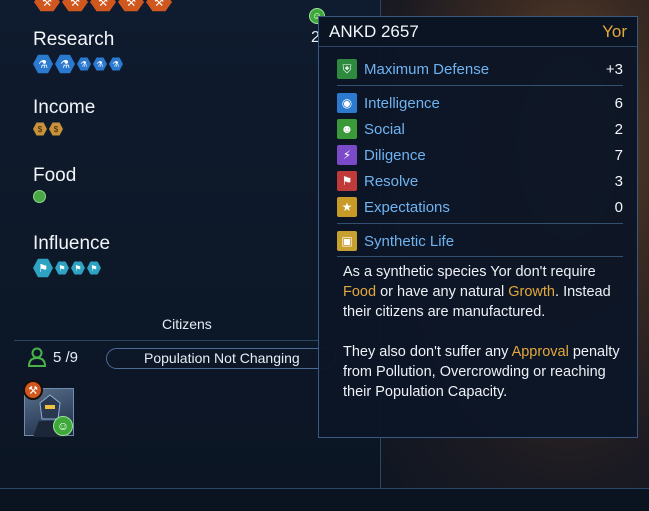 The width and height of the screenshot is (649, 511). I want to click on trait-label: Synthetic Life, so click(409, 241).